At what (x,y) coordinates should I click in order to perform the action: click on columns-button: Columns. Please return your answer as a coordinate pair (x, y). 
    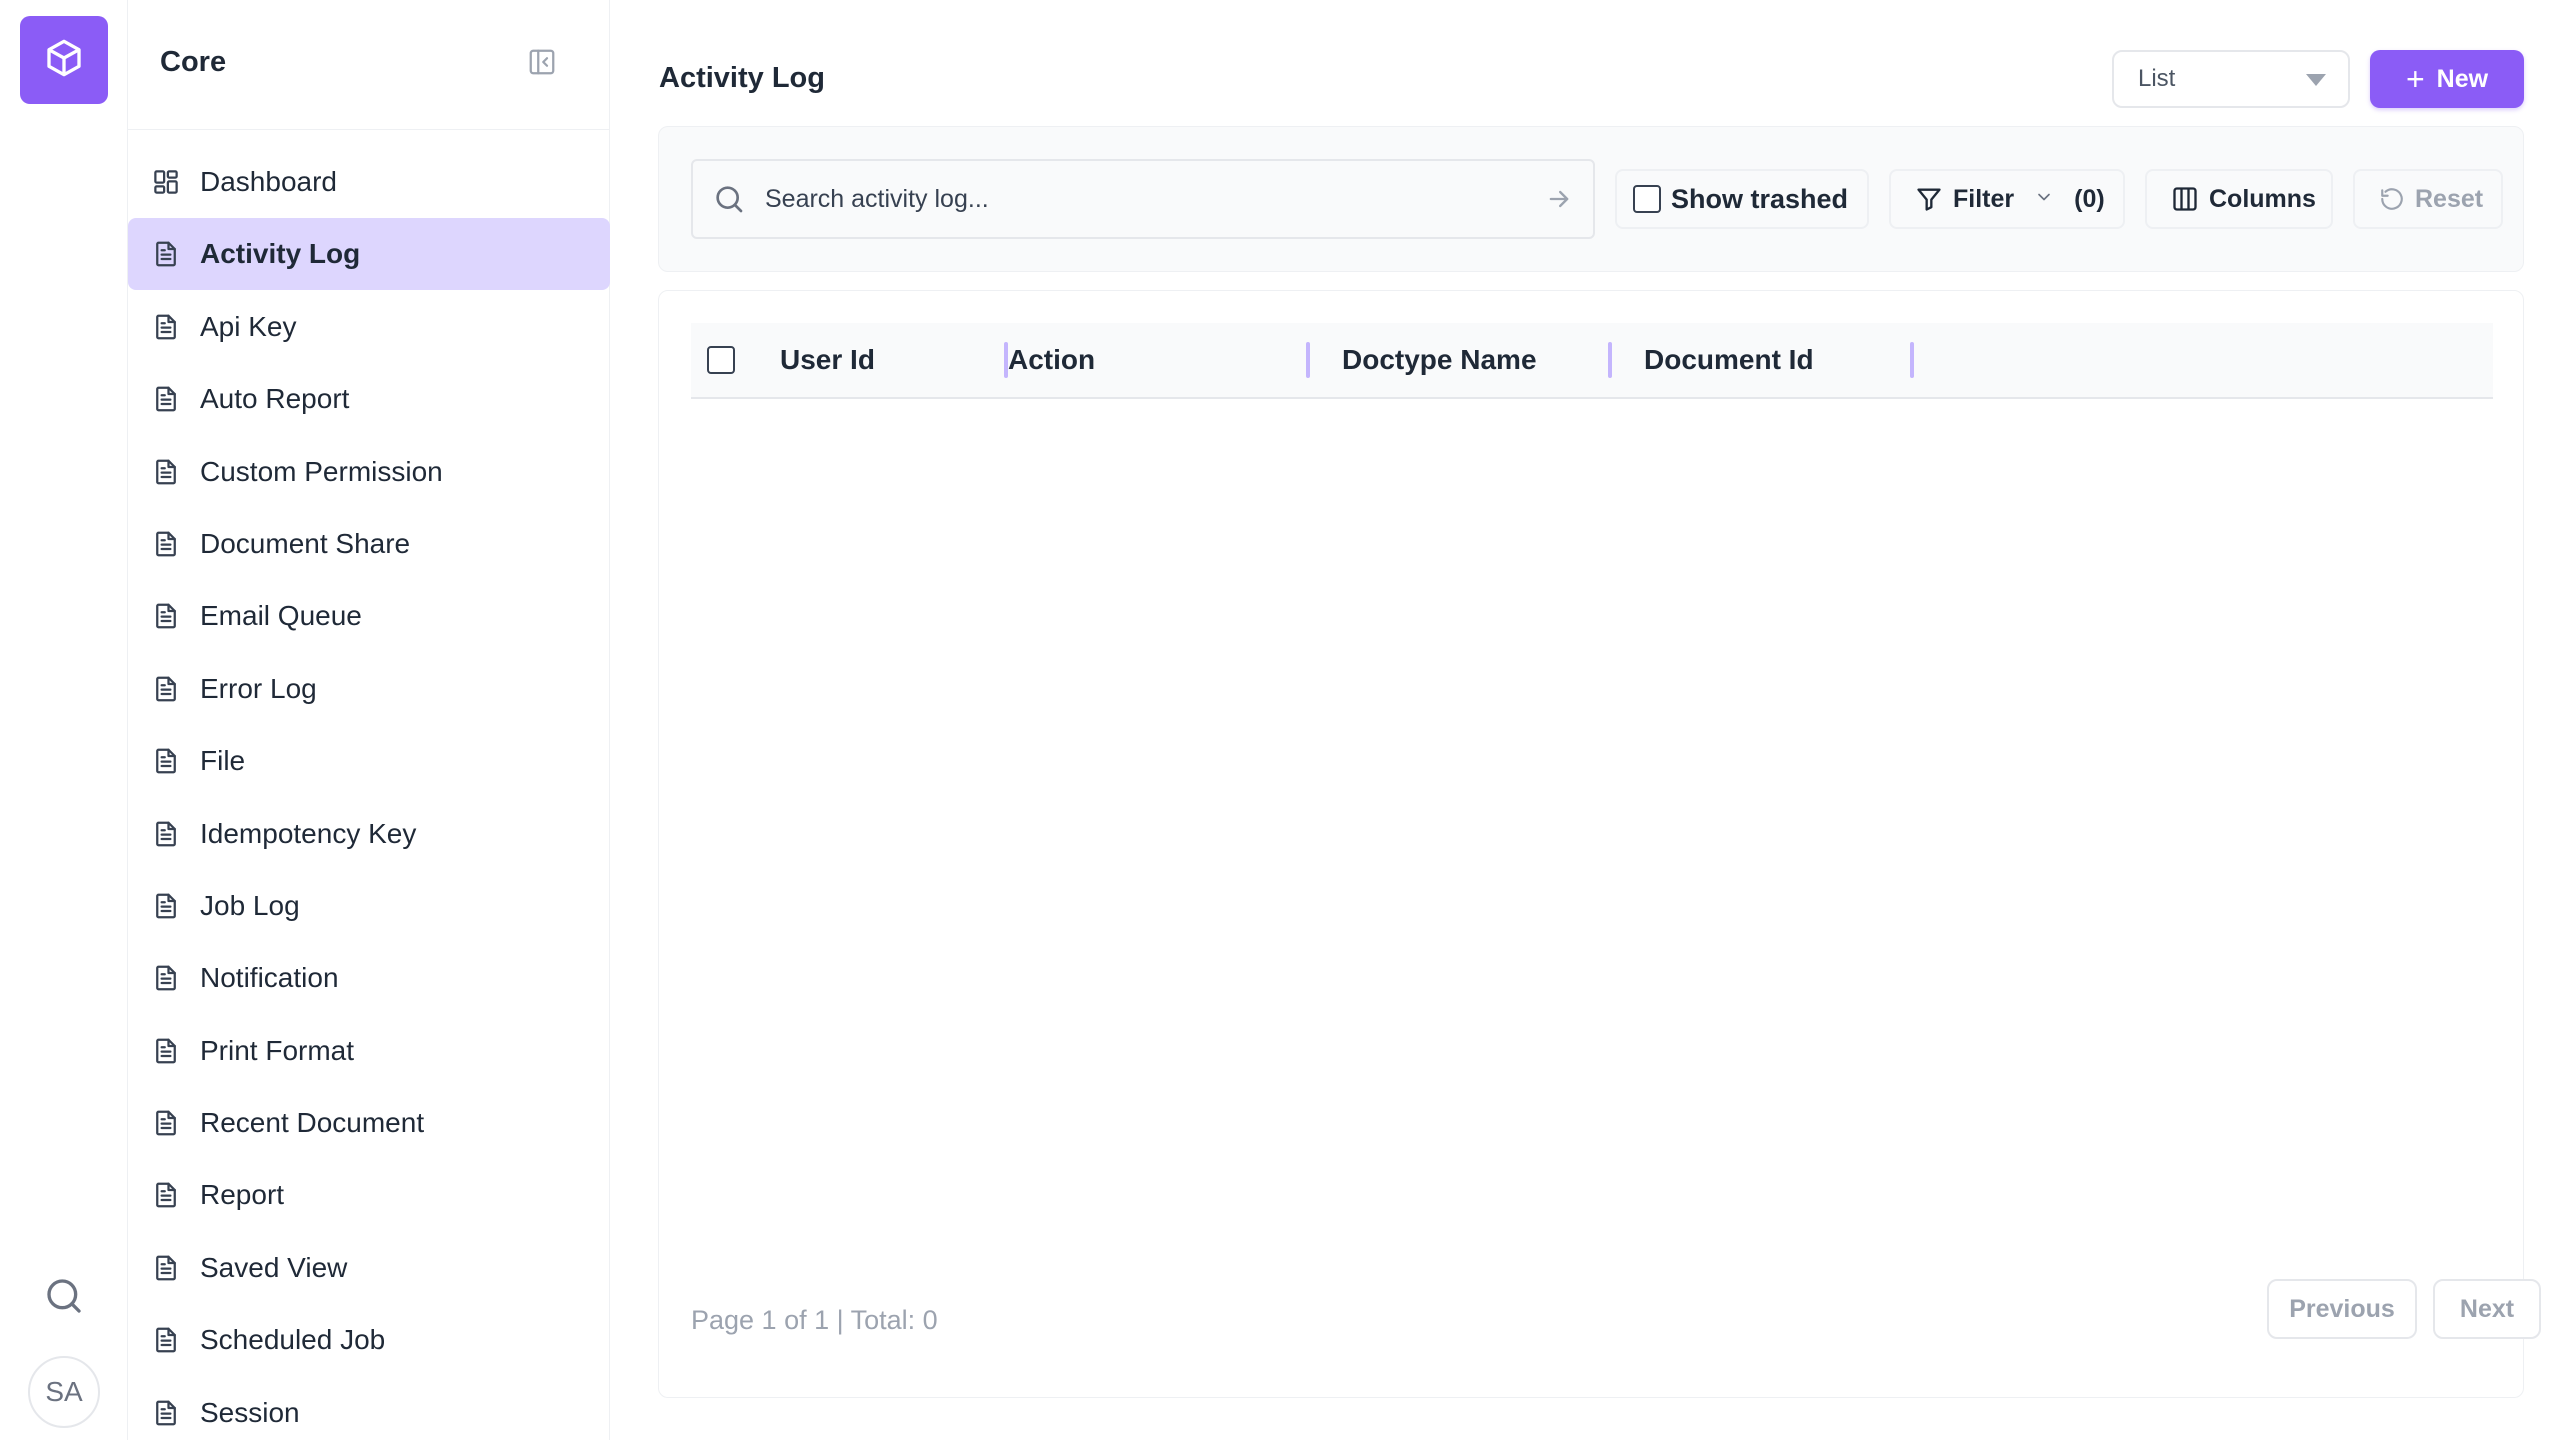
    Looking at the image, I should click on (2239, 199).